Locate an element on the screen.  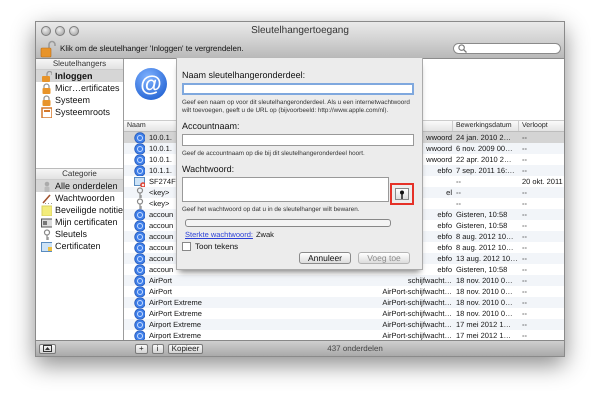
lock-message: Klik om de sleutelhanger 'Inloggen' te vergrendelen. is located at coordinates (152, 48).